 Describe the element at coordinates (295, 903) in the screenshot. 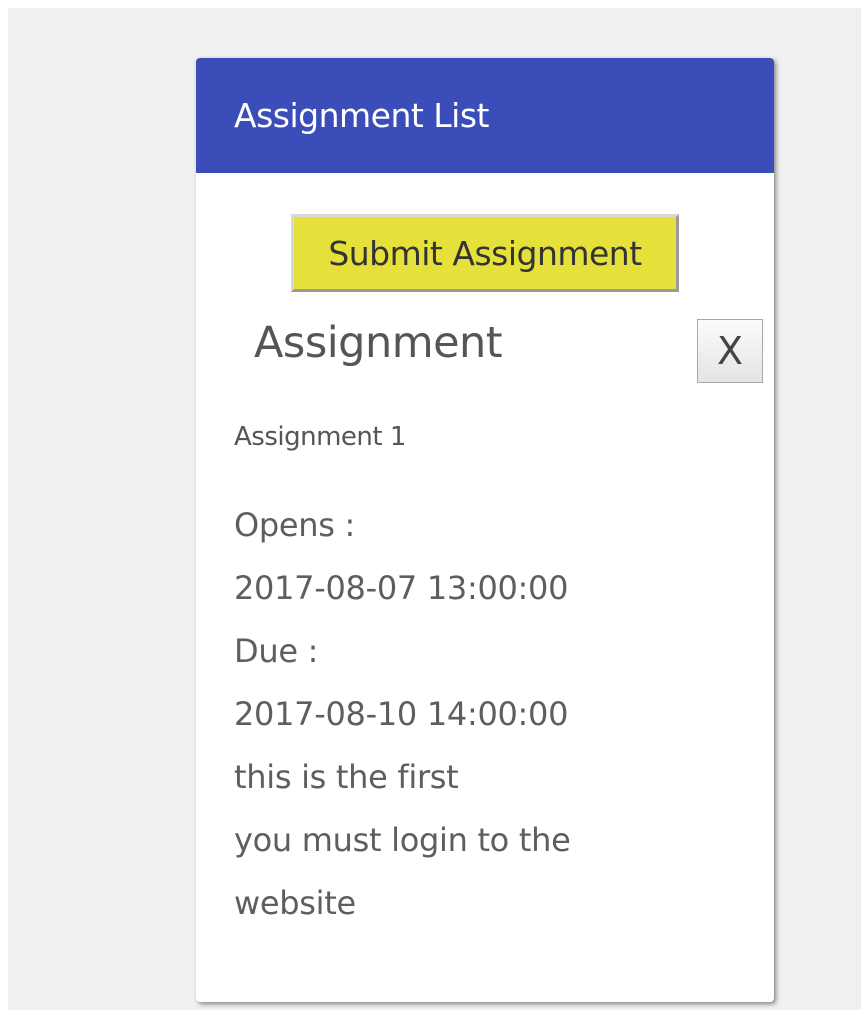

I see `description-line: website` at that location.